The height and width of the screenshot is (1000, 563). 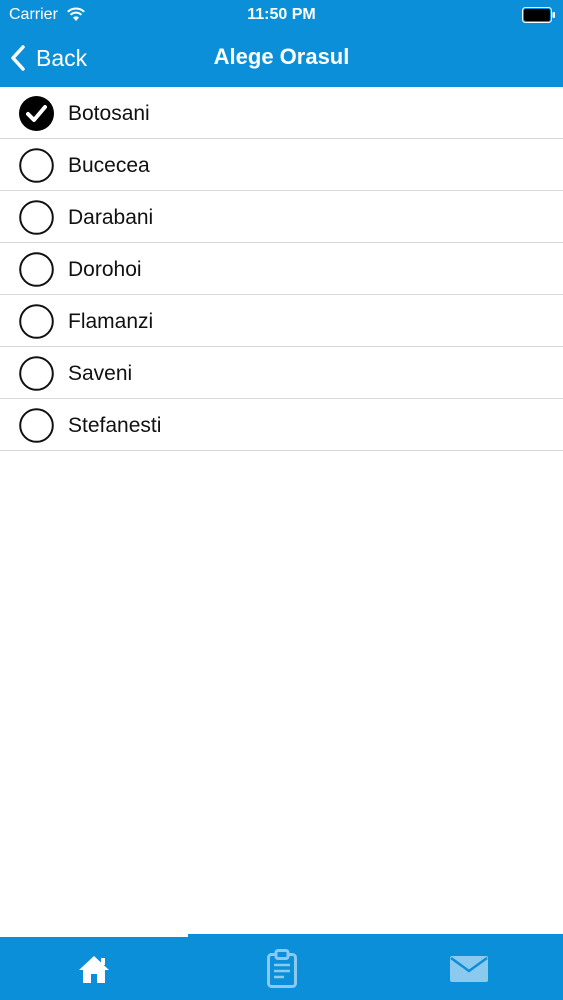 I want to click on city-row: Bucecea, so click(x=281, y=165).